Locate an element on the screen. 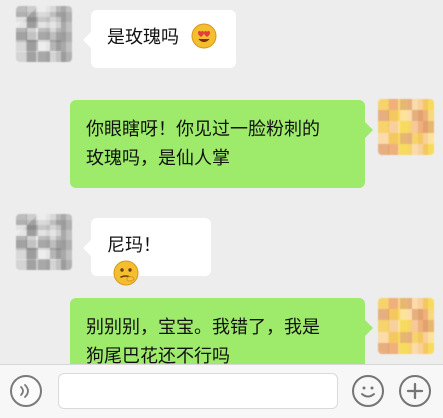  message-input is located at coordinates (198, 391).